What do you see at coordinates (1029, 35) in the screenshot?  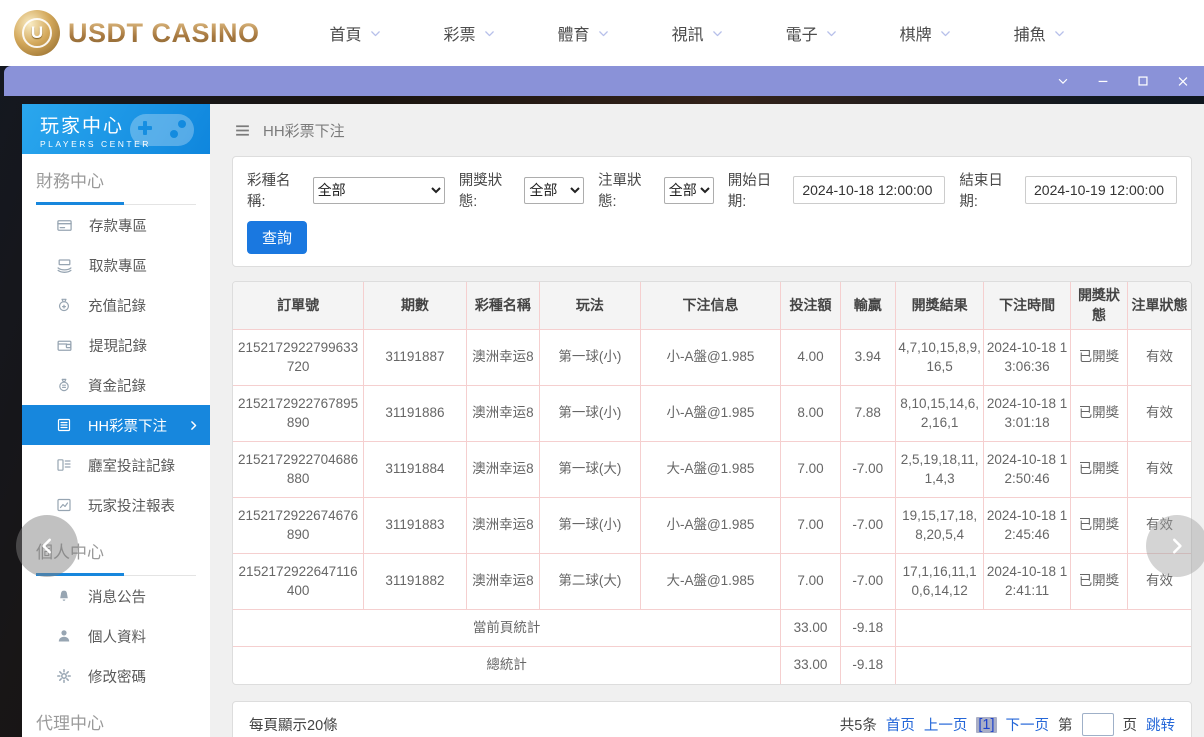 I see `topnav-item-label: 捕魚` at bounding box center [1029, 35].